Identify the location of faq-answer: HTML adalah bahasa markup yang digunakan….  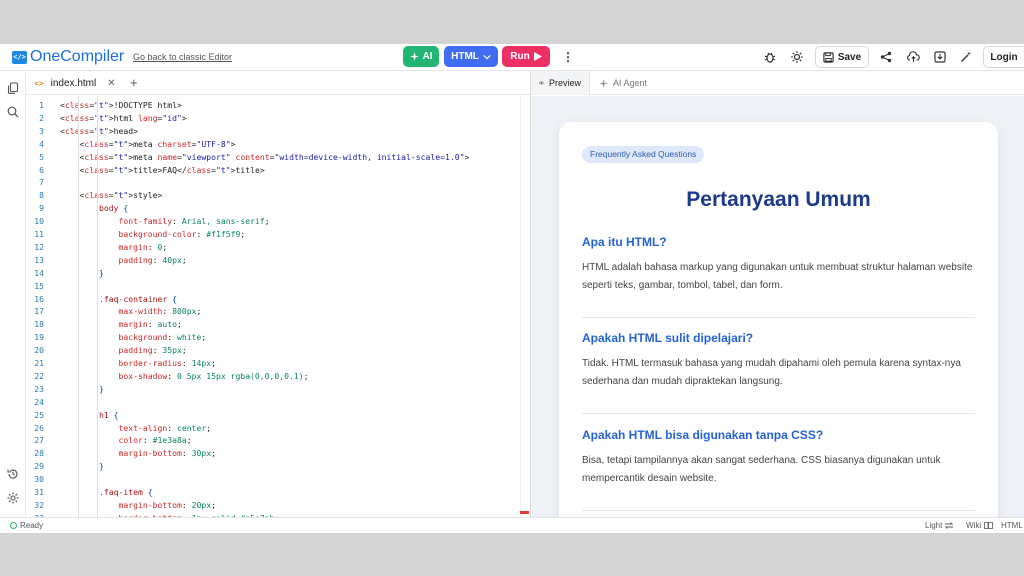
(777, 276).